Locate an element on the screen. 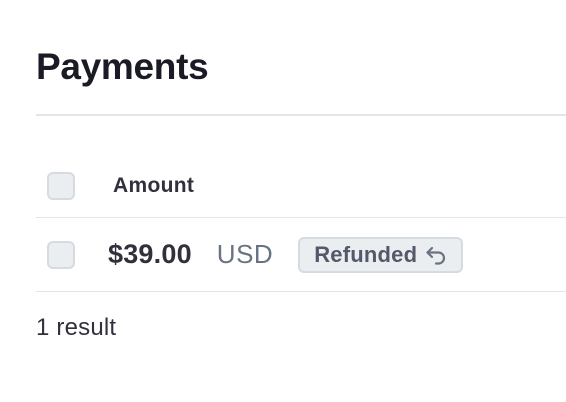 This screenshot has width=566, height=402. amount-value: $39.00 is located at coordinates (150, 254).